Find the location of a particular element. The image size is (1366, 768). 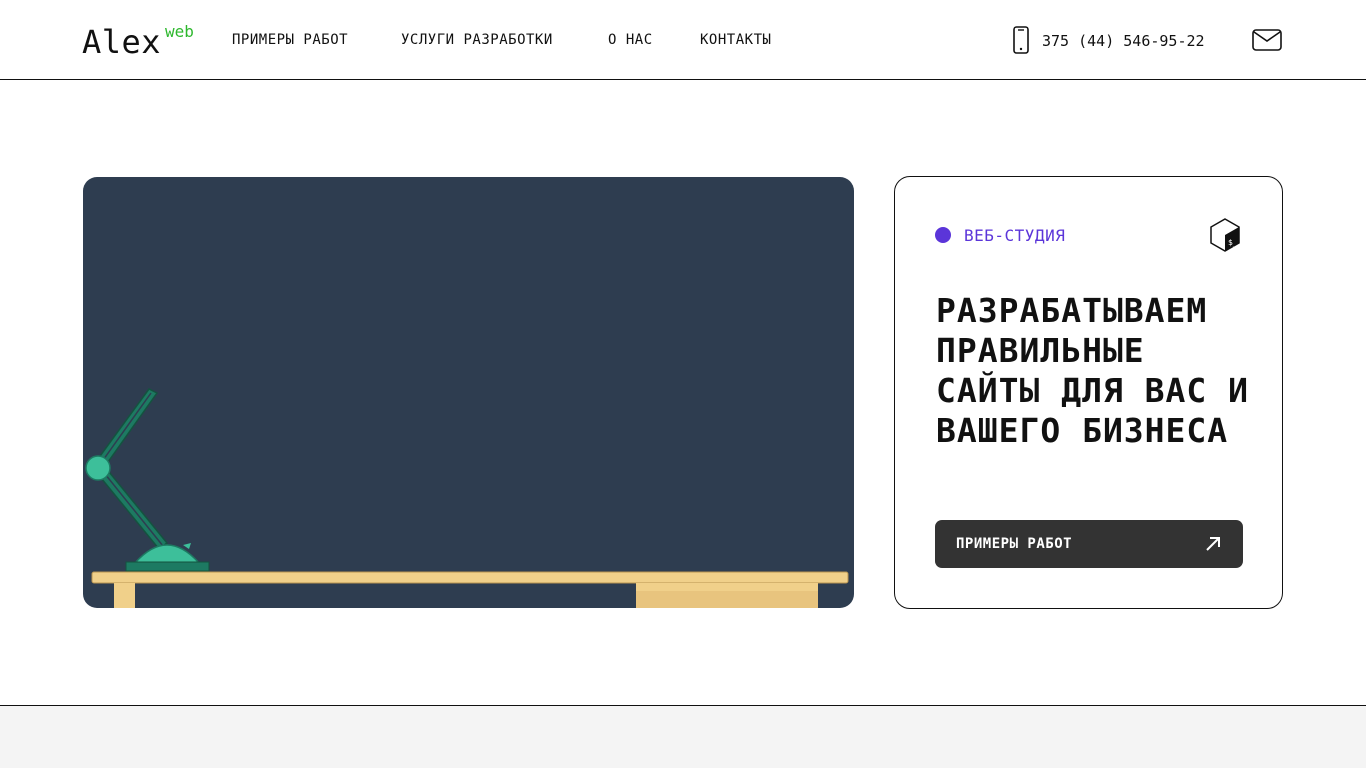

next-section is located at coordinates (683, 736).